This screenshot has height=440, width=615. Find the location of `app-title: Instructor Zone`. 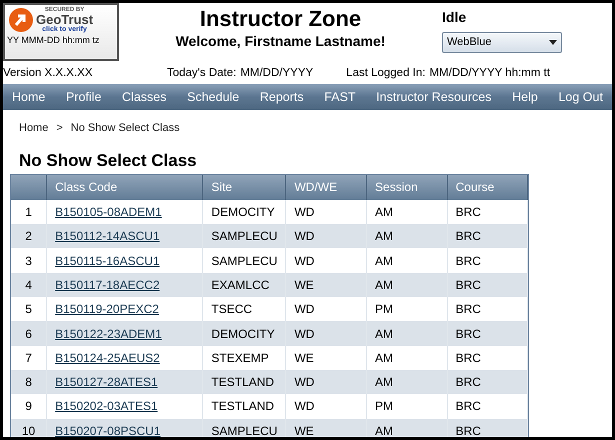

app-title: Instructor Zone is located at coordinates (281, 19).